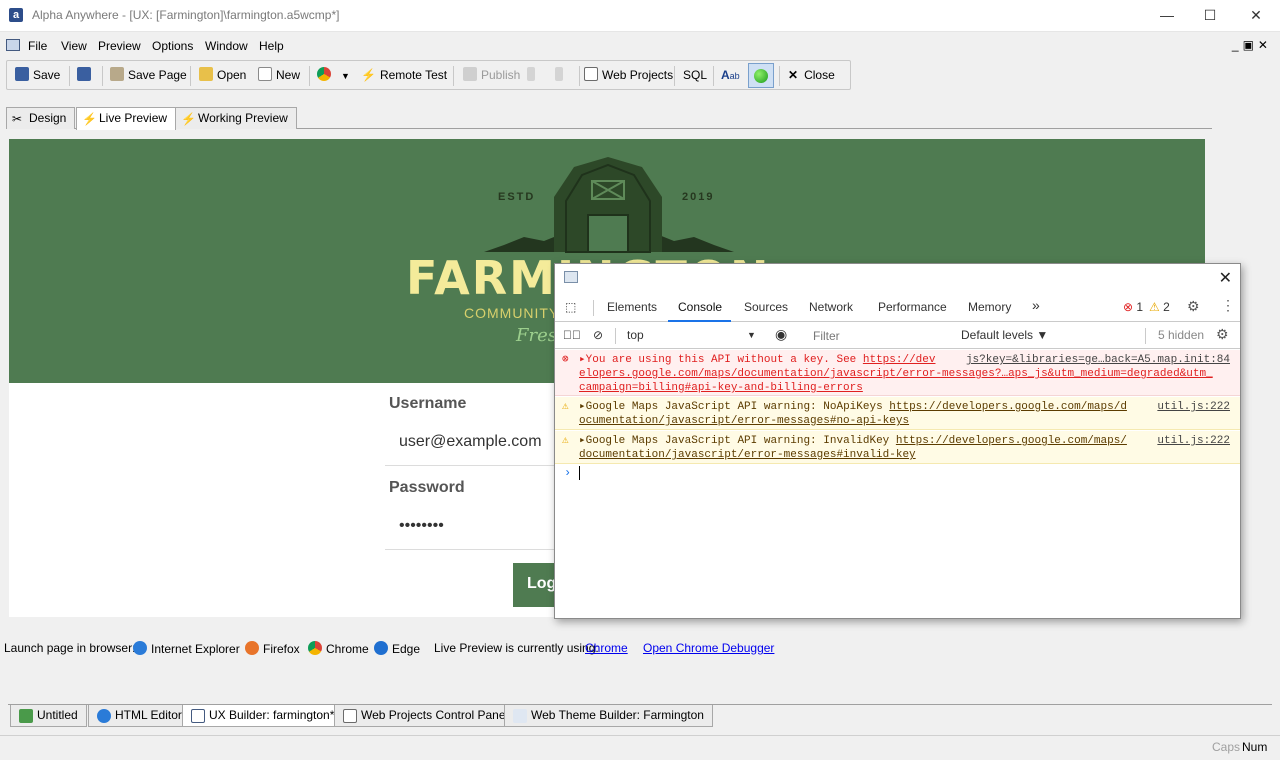 The width and height of the screenshot is (1280, 760). I want to click on close-window-button: ✕, so click(1256, 15).